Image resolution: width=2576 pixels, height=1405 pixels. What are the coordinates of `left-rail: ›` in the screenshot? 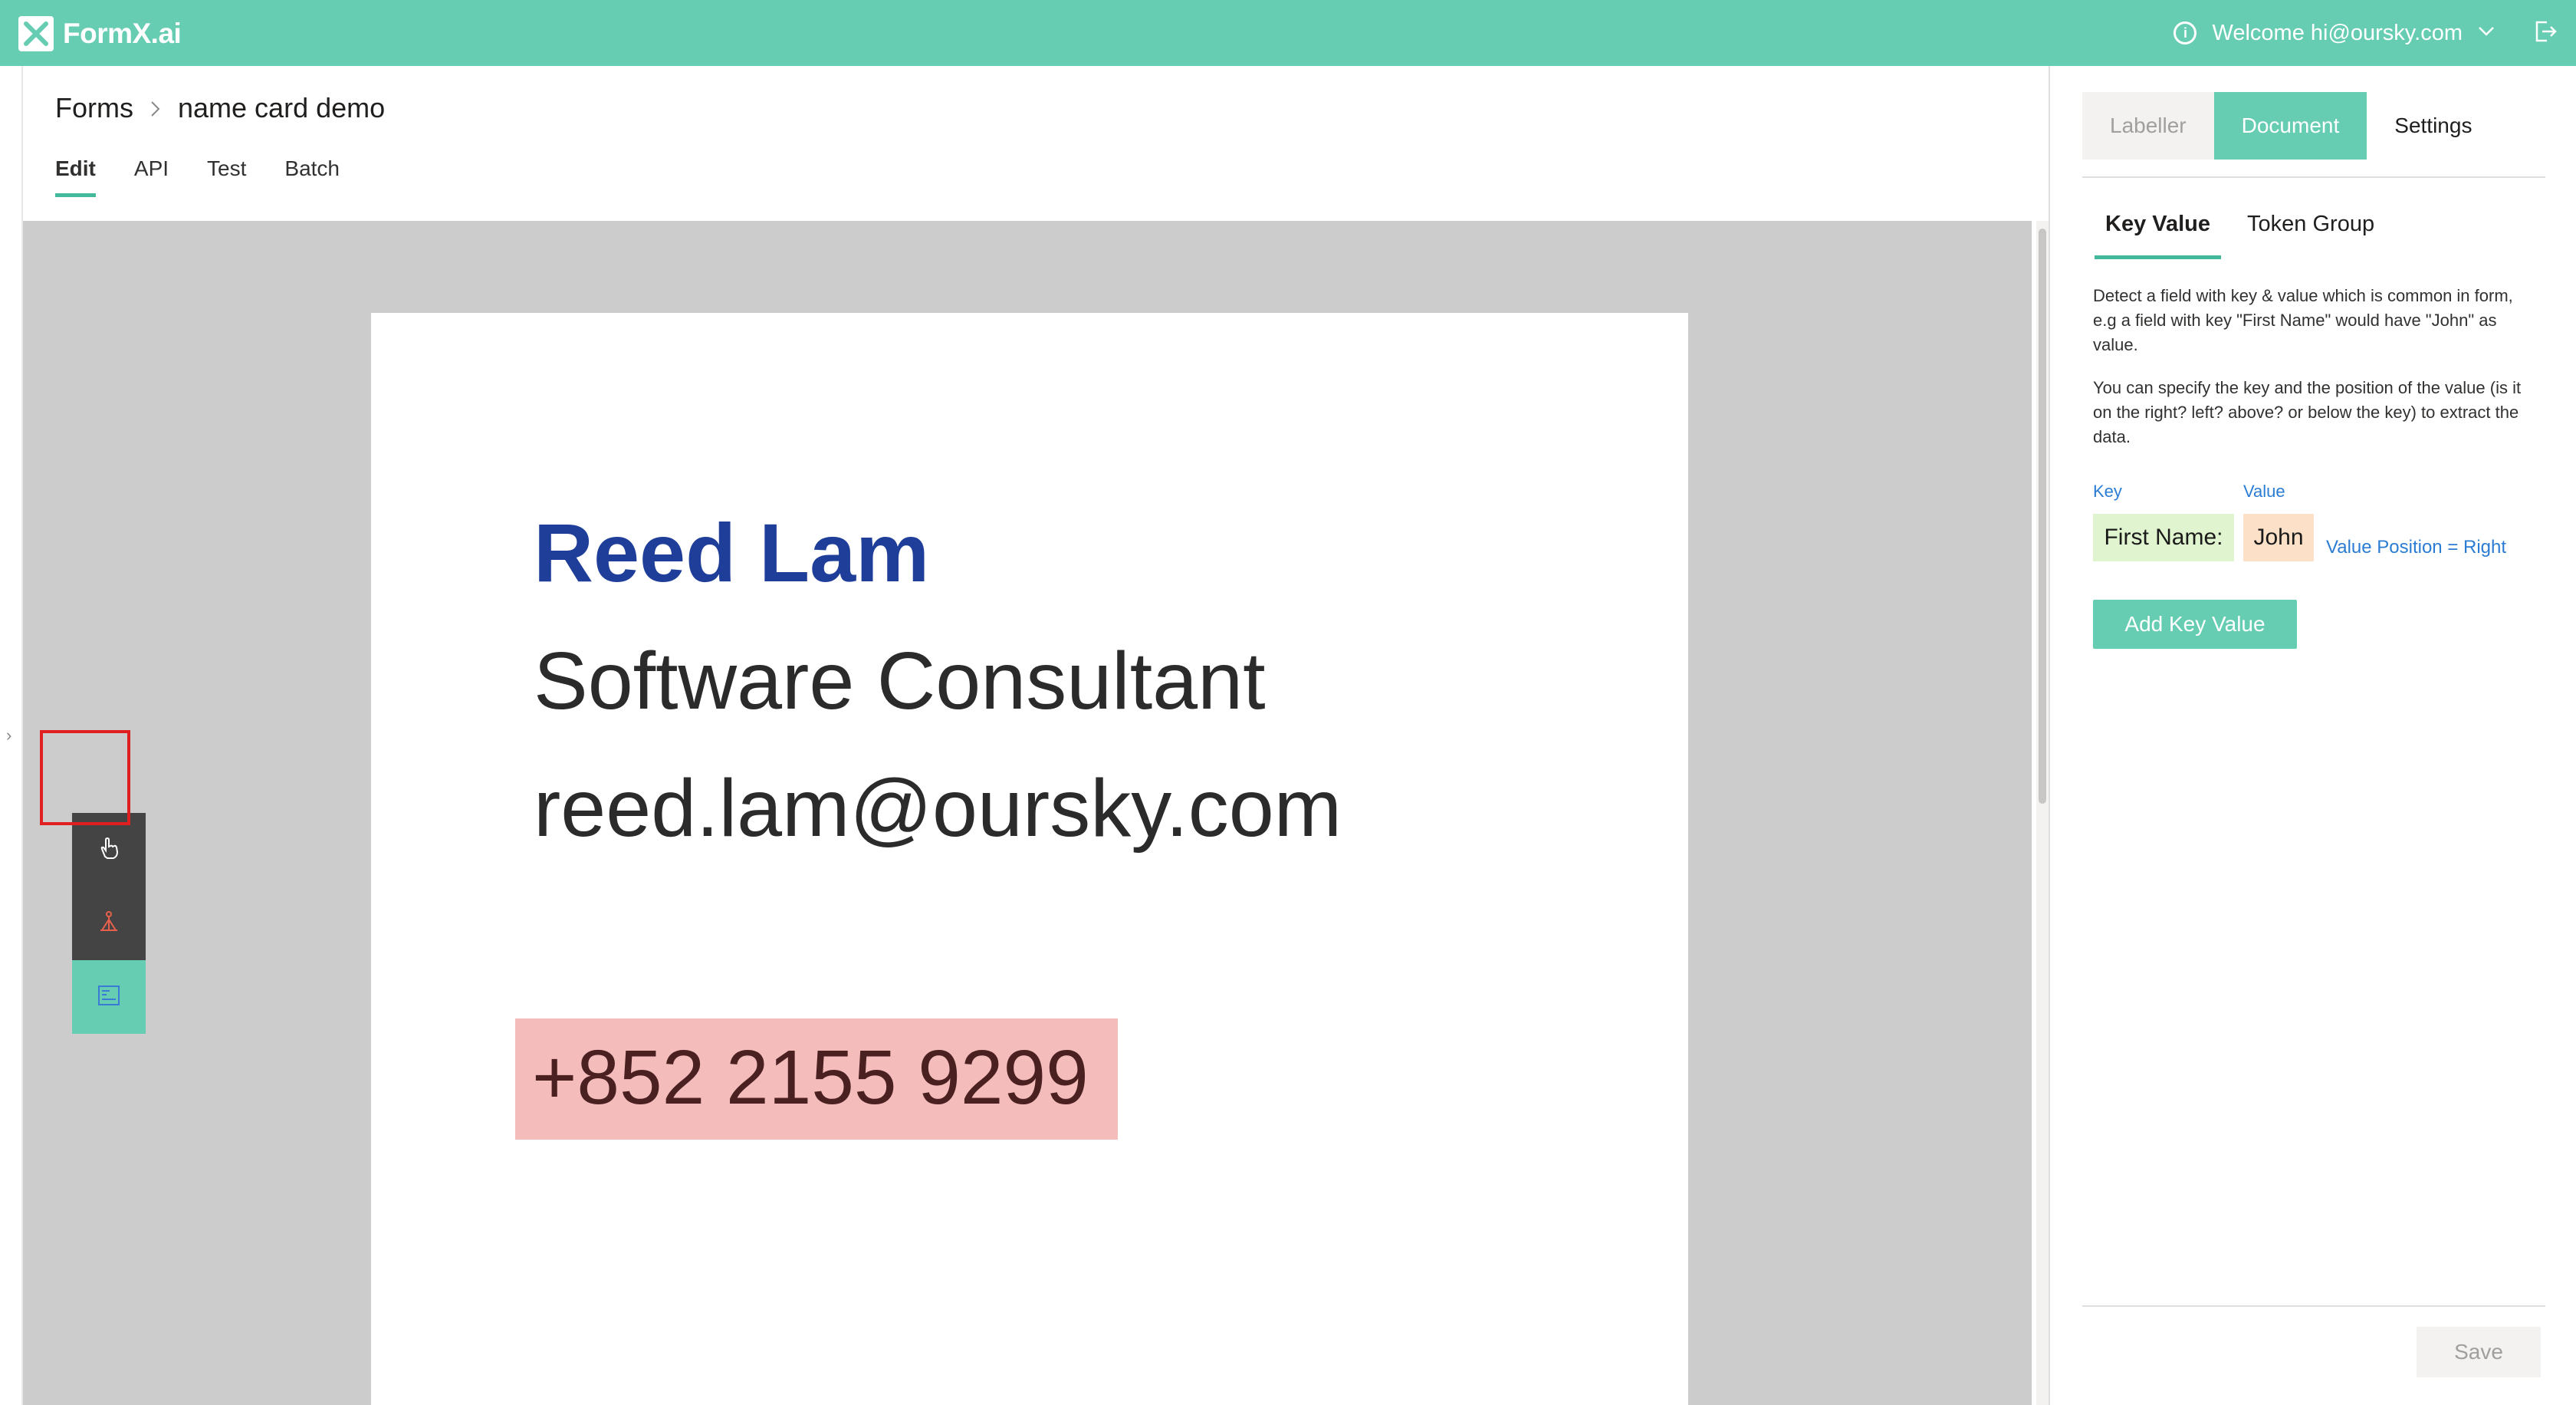 It's located at (11, 736).